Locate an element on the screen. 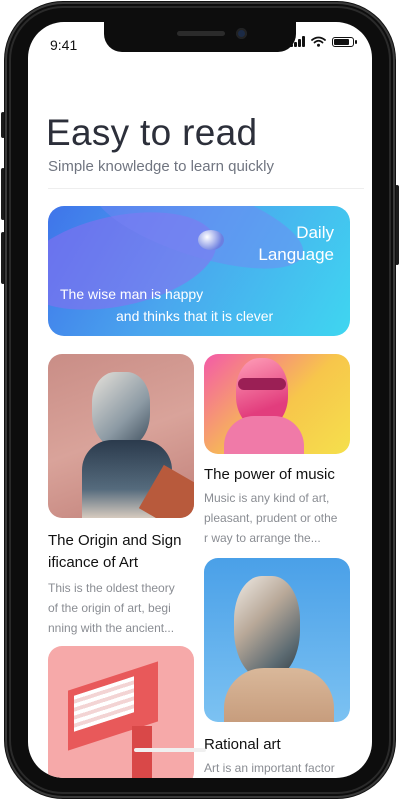 The image size is (400, 800). front-camera is located at coordinates (241, 33).